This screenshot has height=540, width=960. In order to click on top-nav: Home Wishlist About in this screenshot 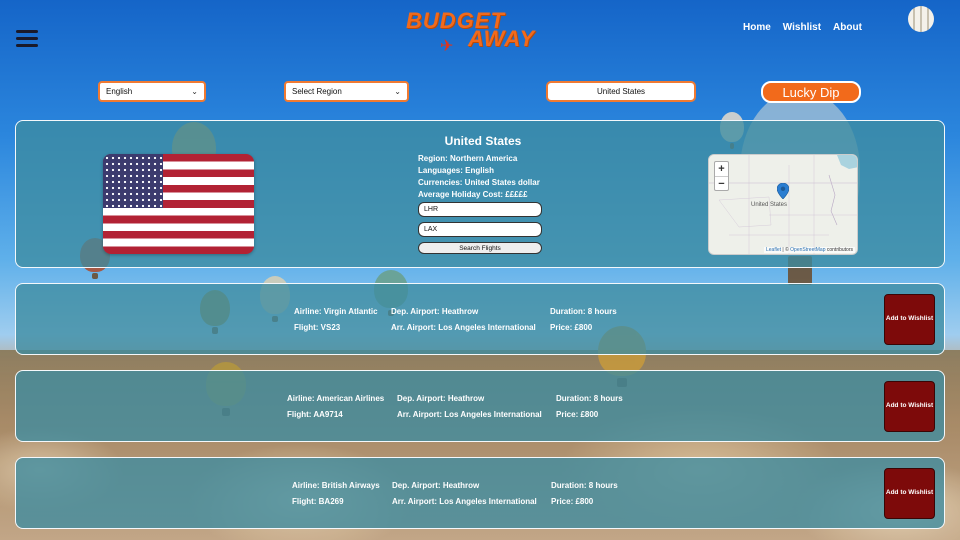, I will do `click(802, 27)`.